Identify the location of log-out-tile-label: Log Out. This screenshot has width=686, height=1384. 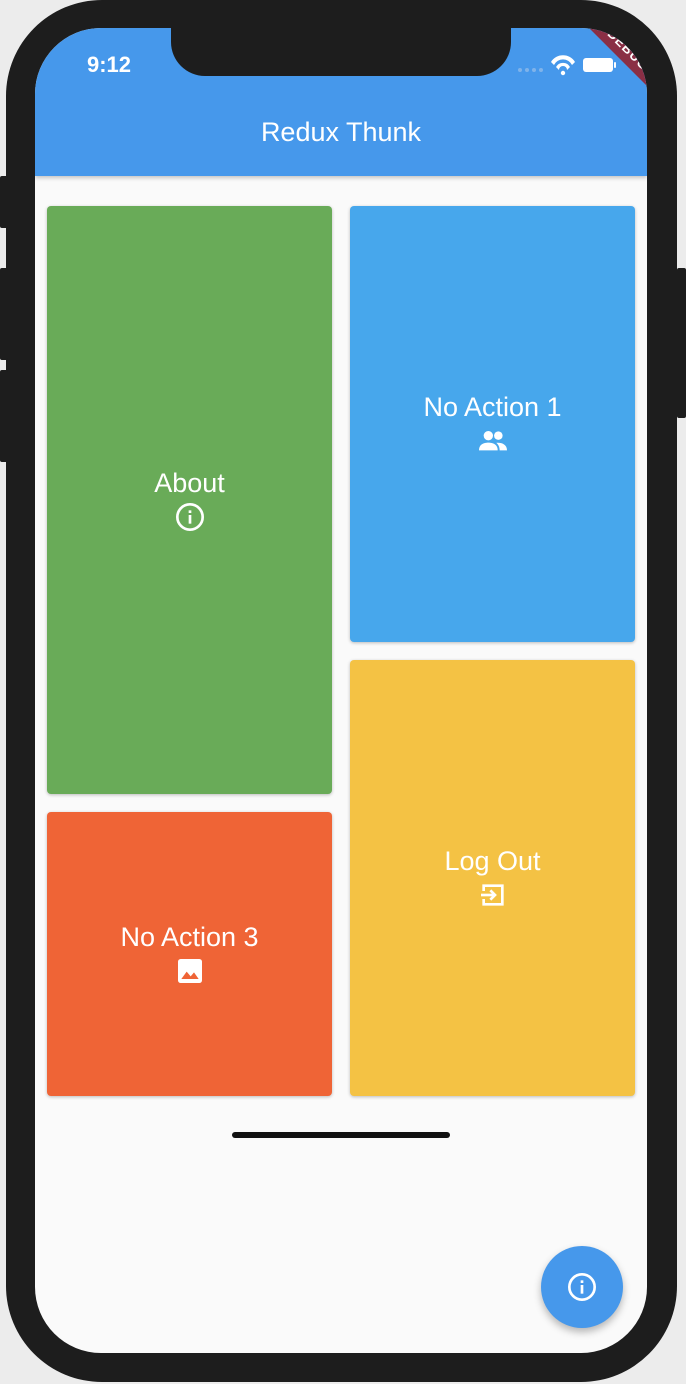
(492, 861).